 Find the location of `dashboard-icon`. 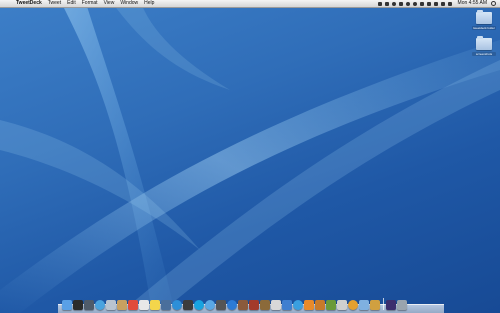

dashboard-icon is located at coordinates (78, 305).